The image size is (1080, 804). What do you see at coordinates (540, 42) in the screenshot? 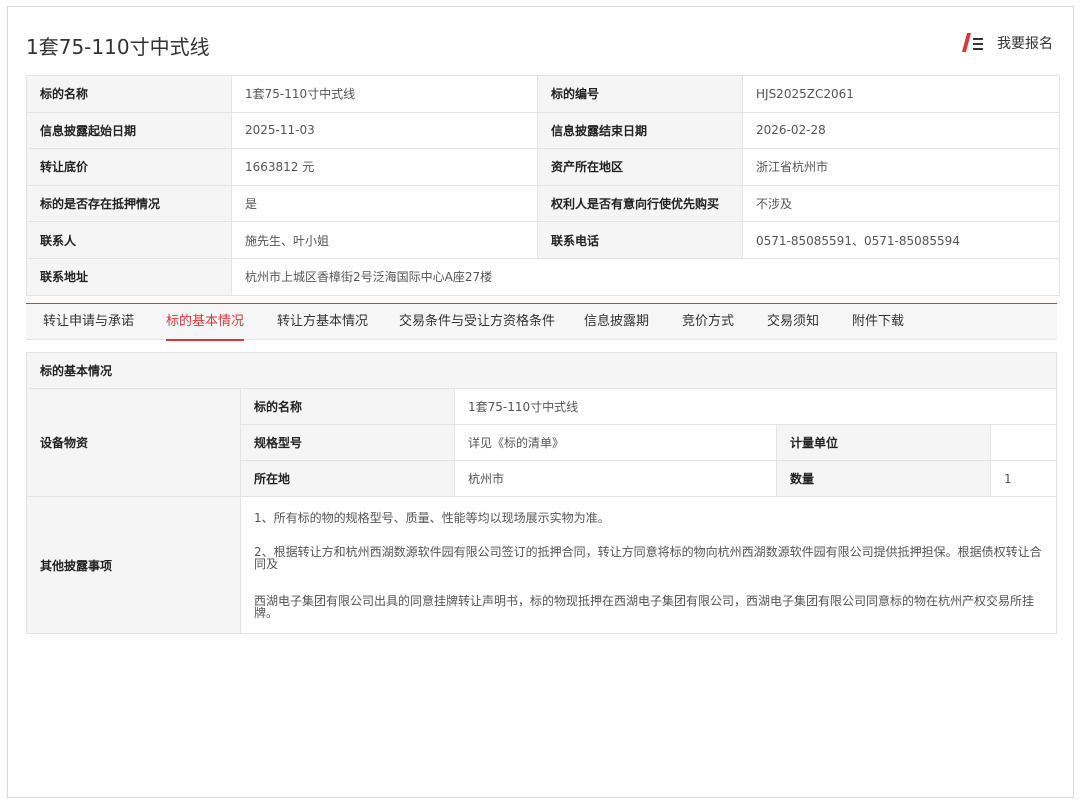
I see `page-header: 1套75-110寸中式线 我要报名` at bounding box center [540, 42].